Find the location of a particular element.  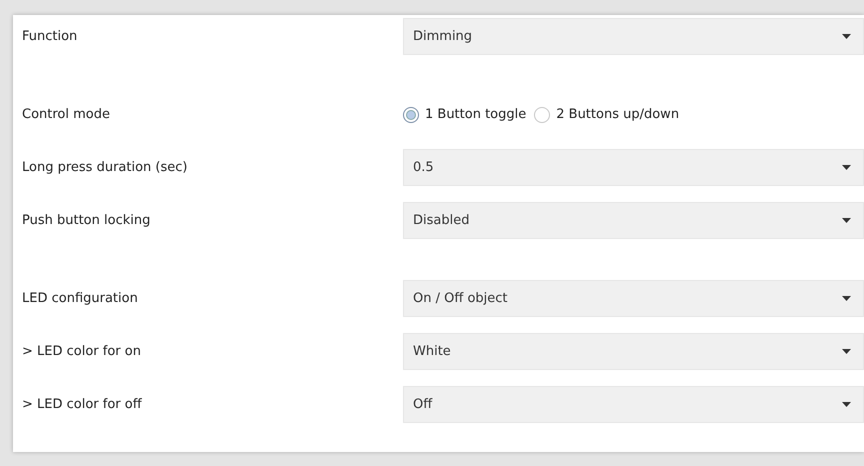

setting-label: > LED color for off is located at coordinates (82, 404).